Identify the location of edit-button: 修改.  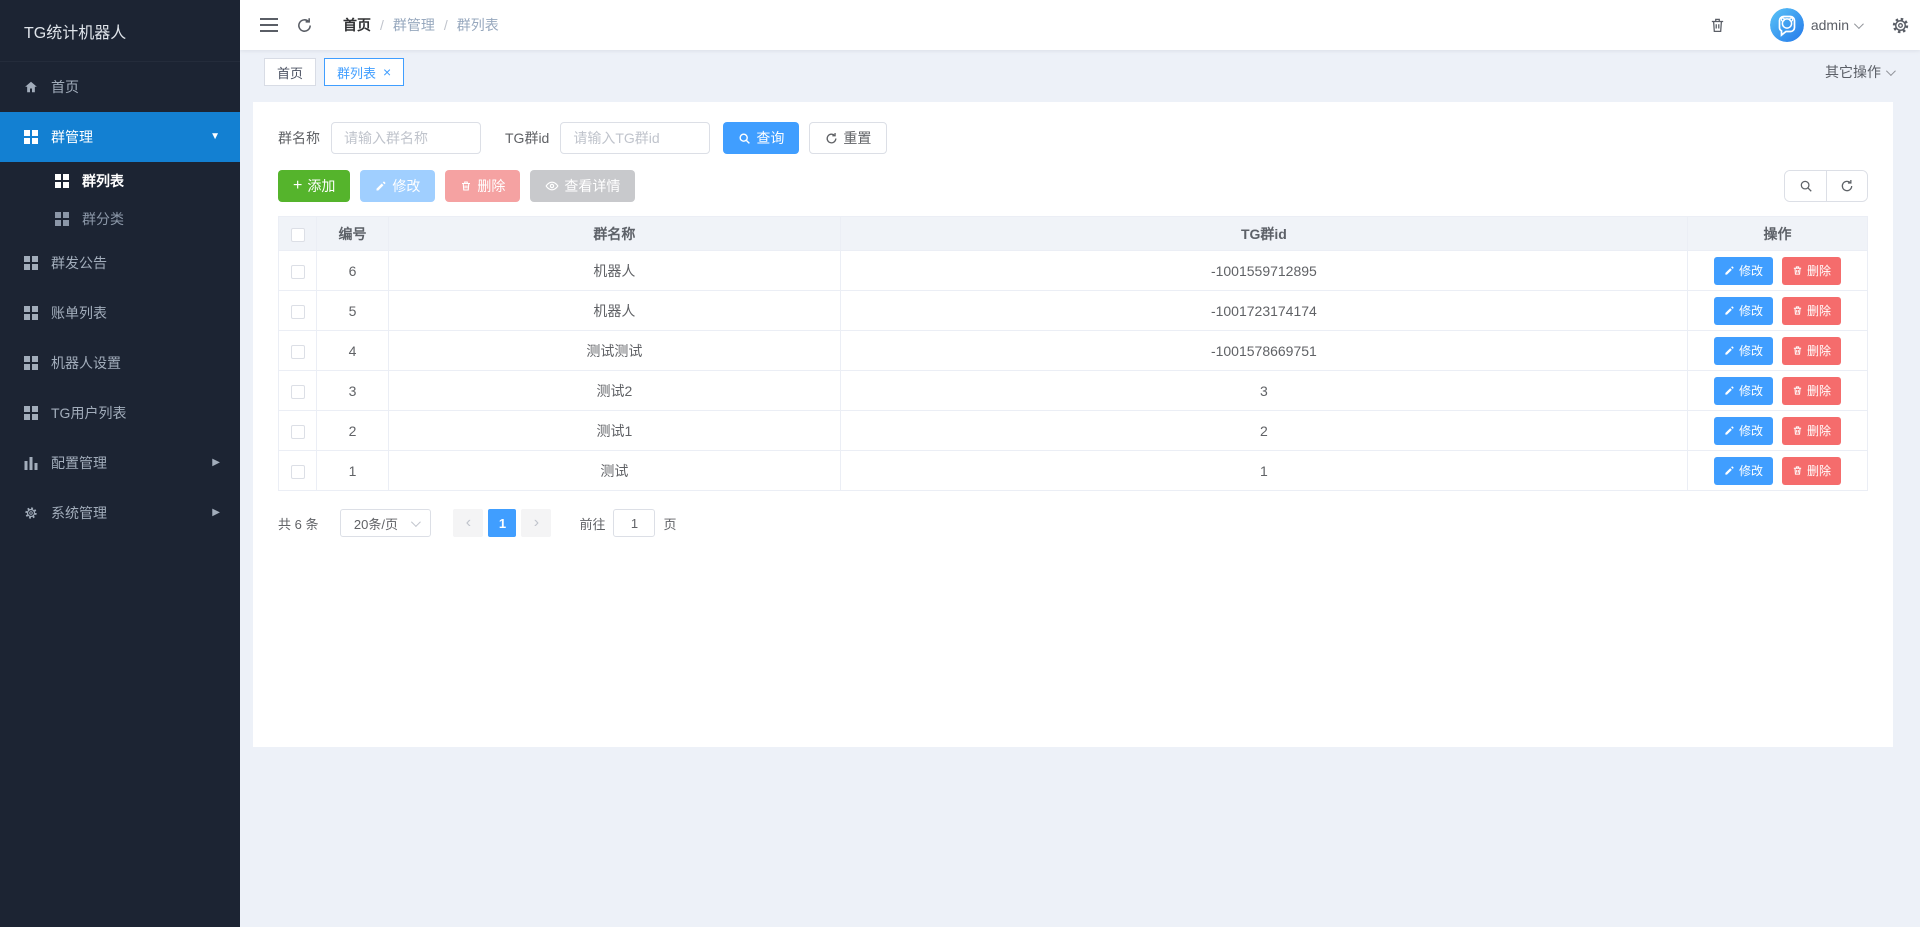
(398, 186).